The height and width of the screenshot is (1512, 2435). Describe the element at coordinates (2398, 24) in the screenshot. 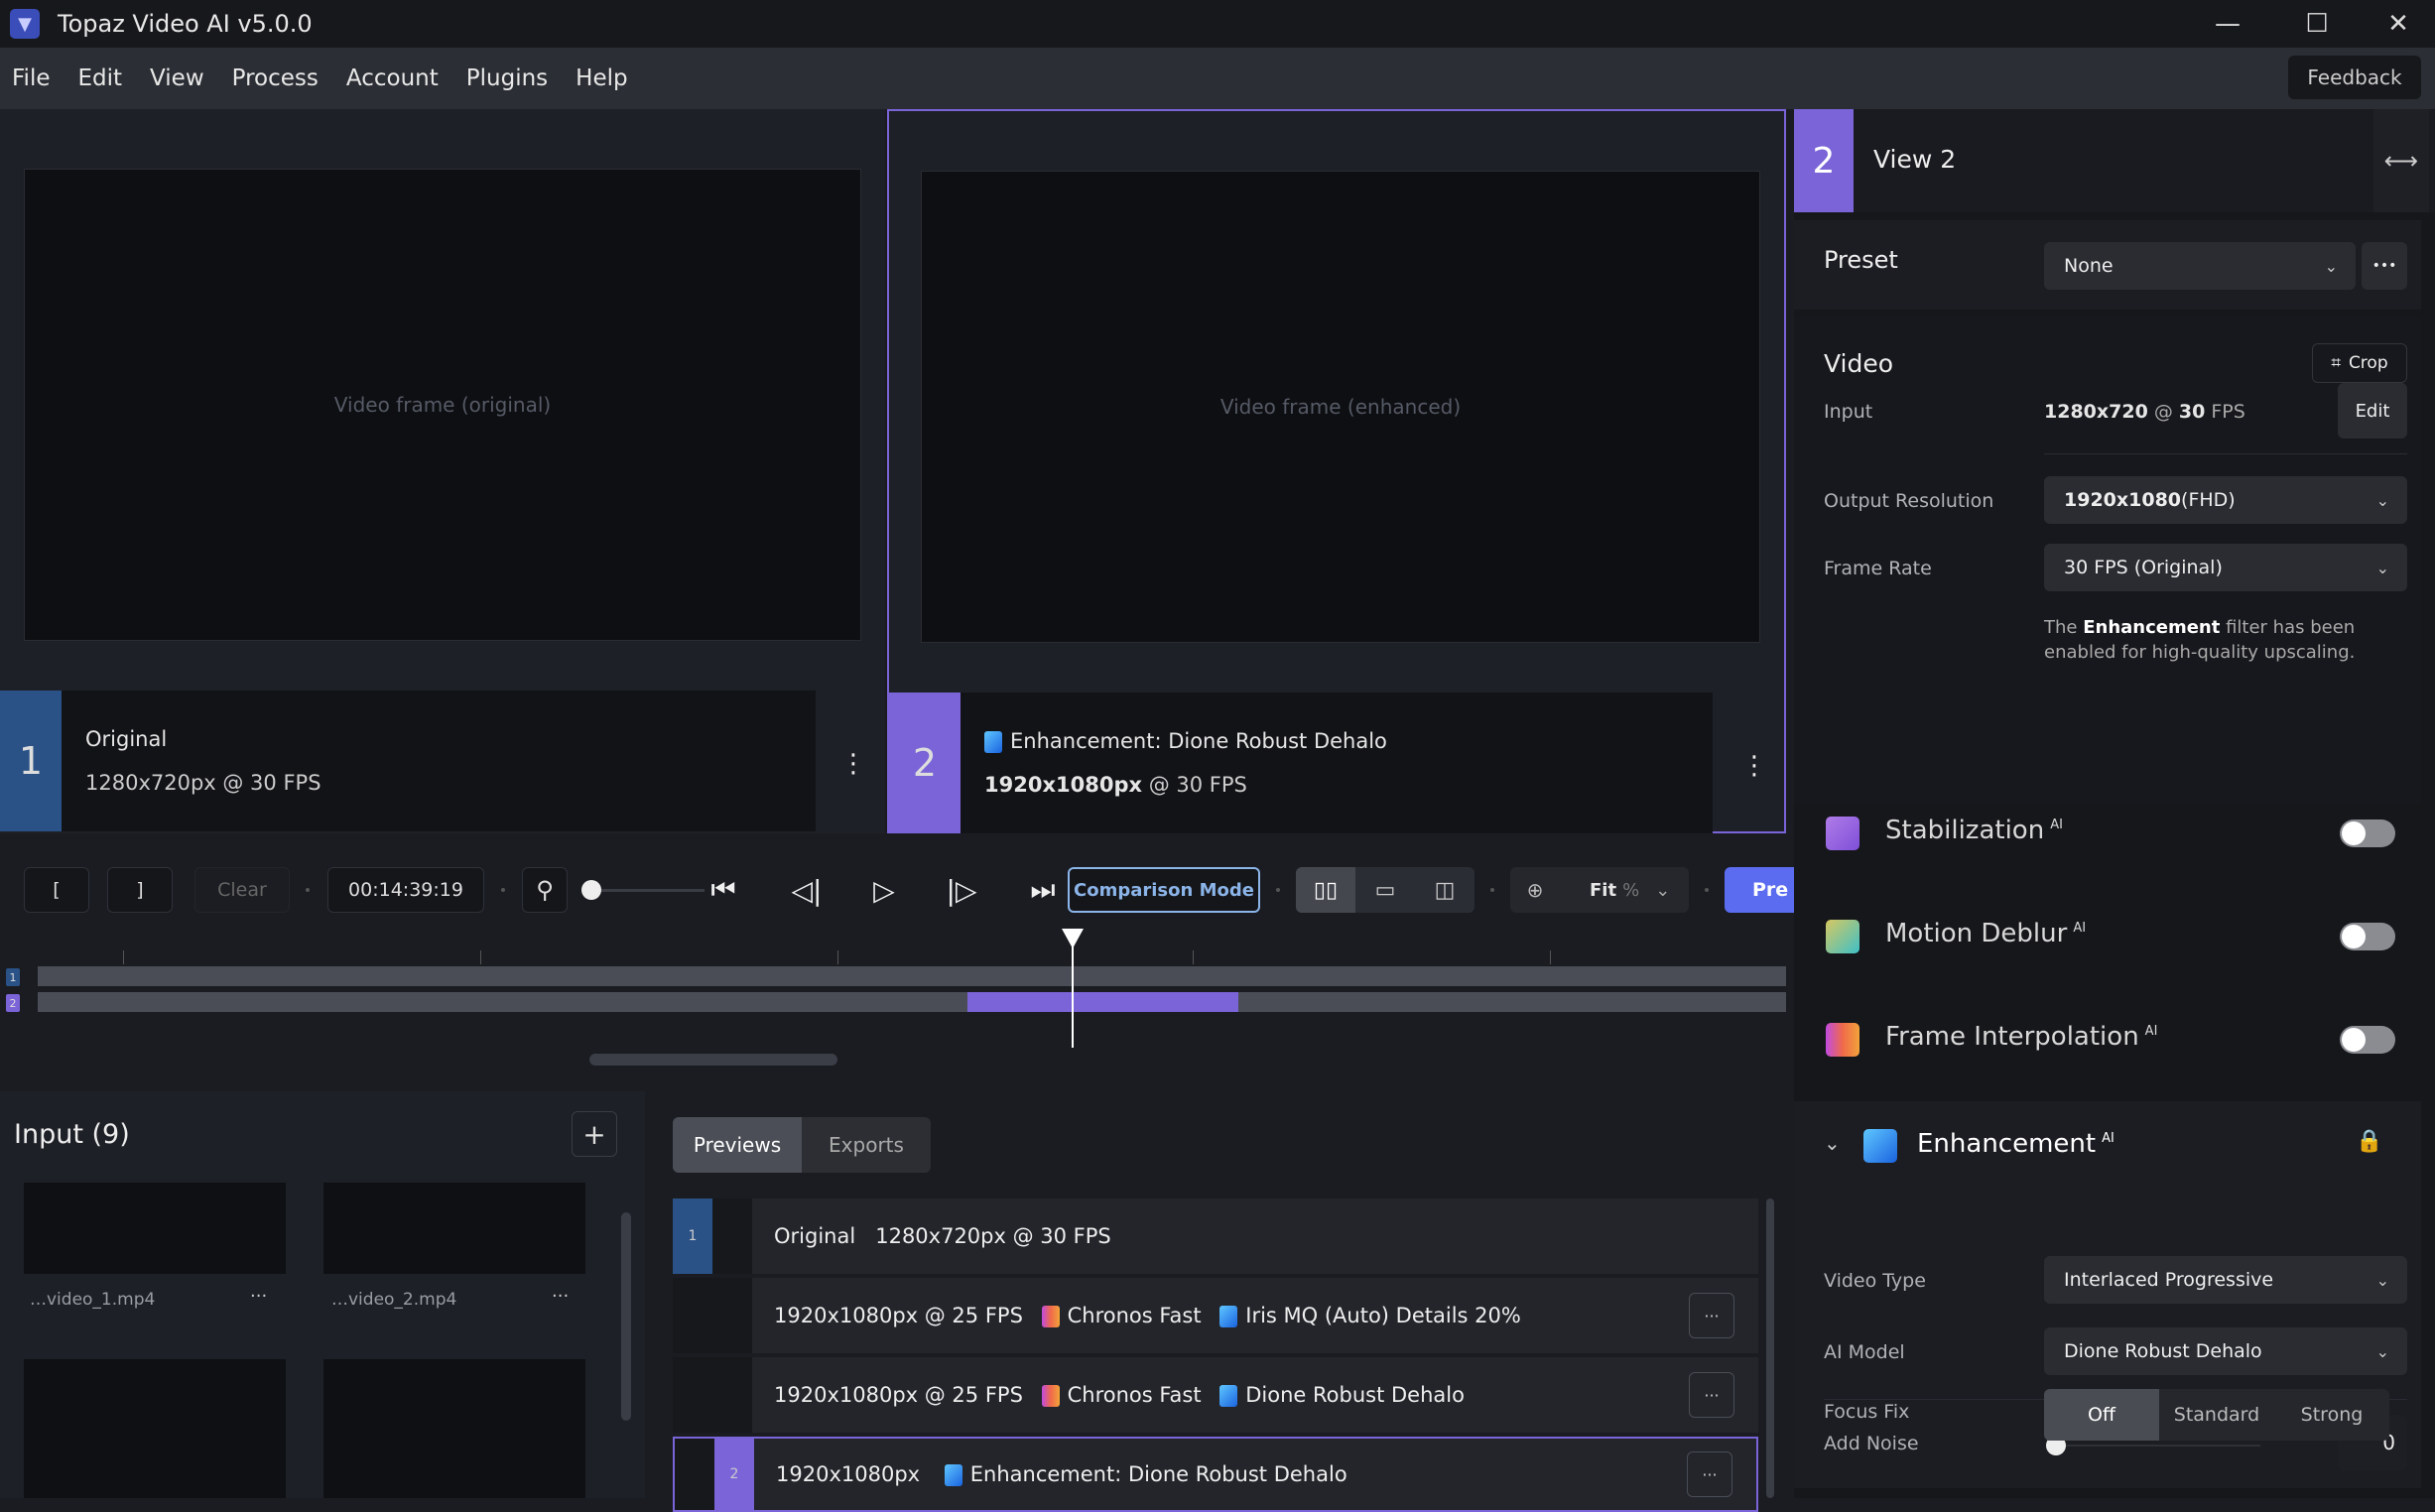

I see `close-button: ✕` at that location.